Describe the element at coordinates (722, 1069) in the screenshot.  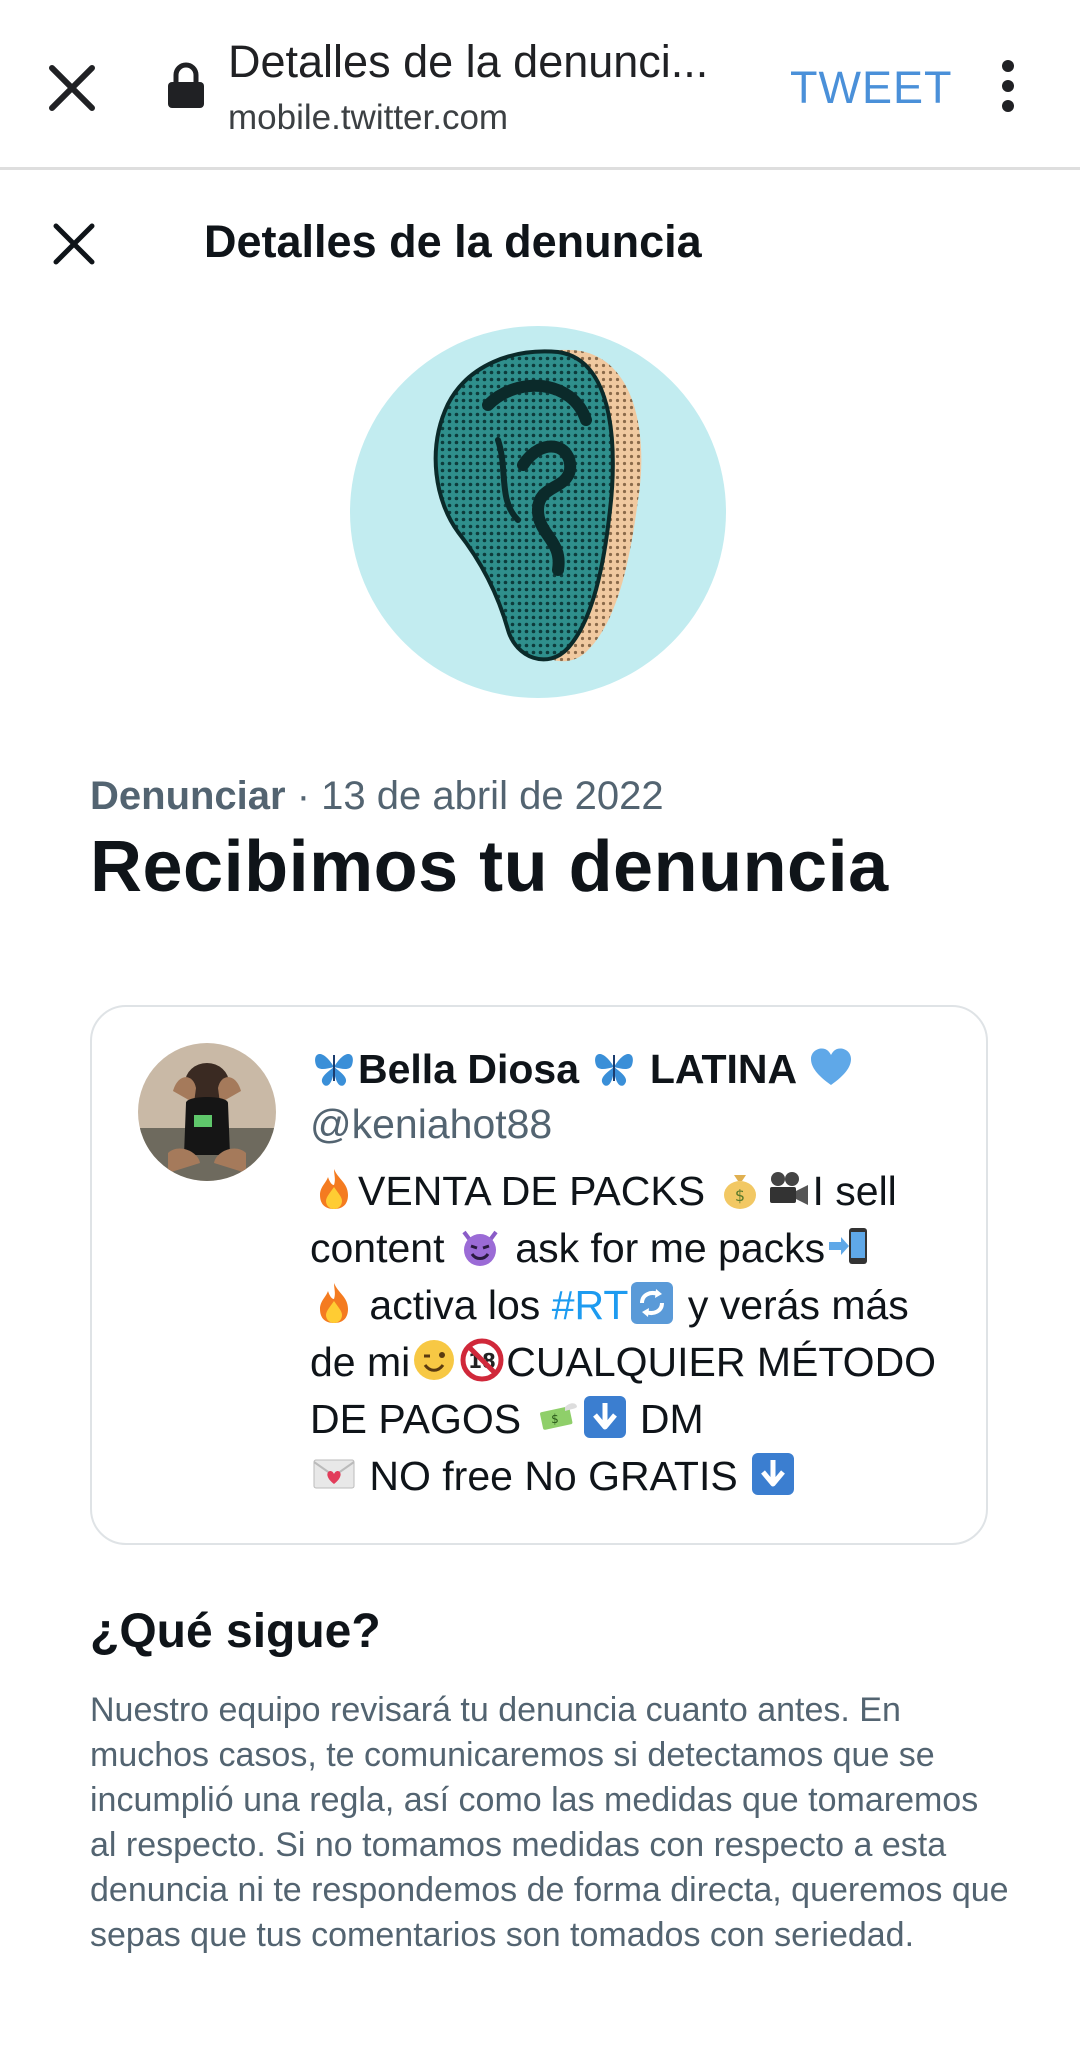
I see `display-name-part2: LATINA` at that location.